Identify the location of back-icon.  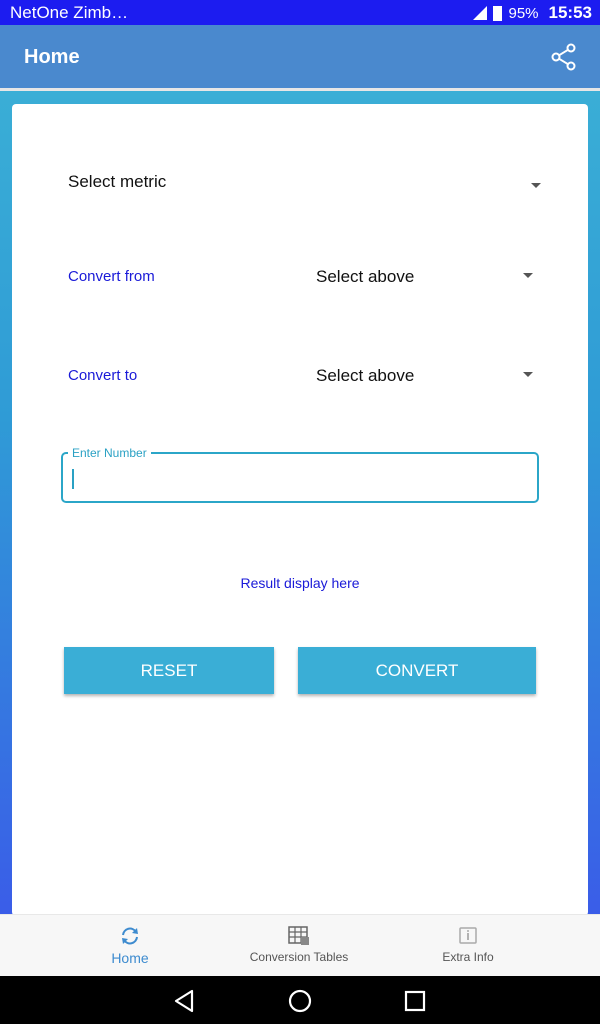
(185, 1001).